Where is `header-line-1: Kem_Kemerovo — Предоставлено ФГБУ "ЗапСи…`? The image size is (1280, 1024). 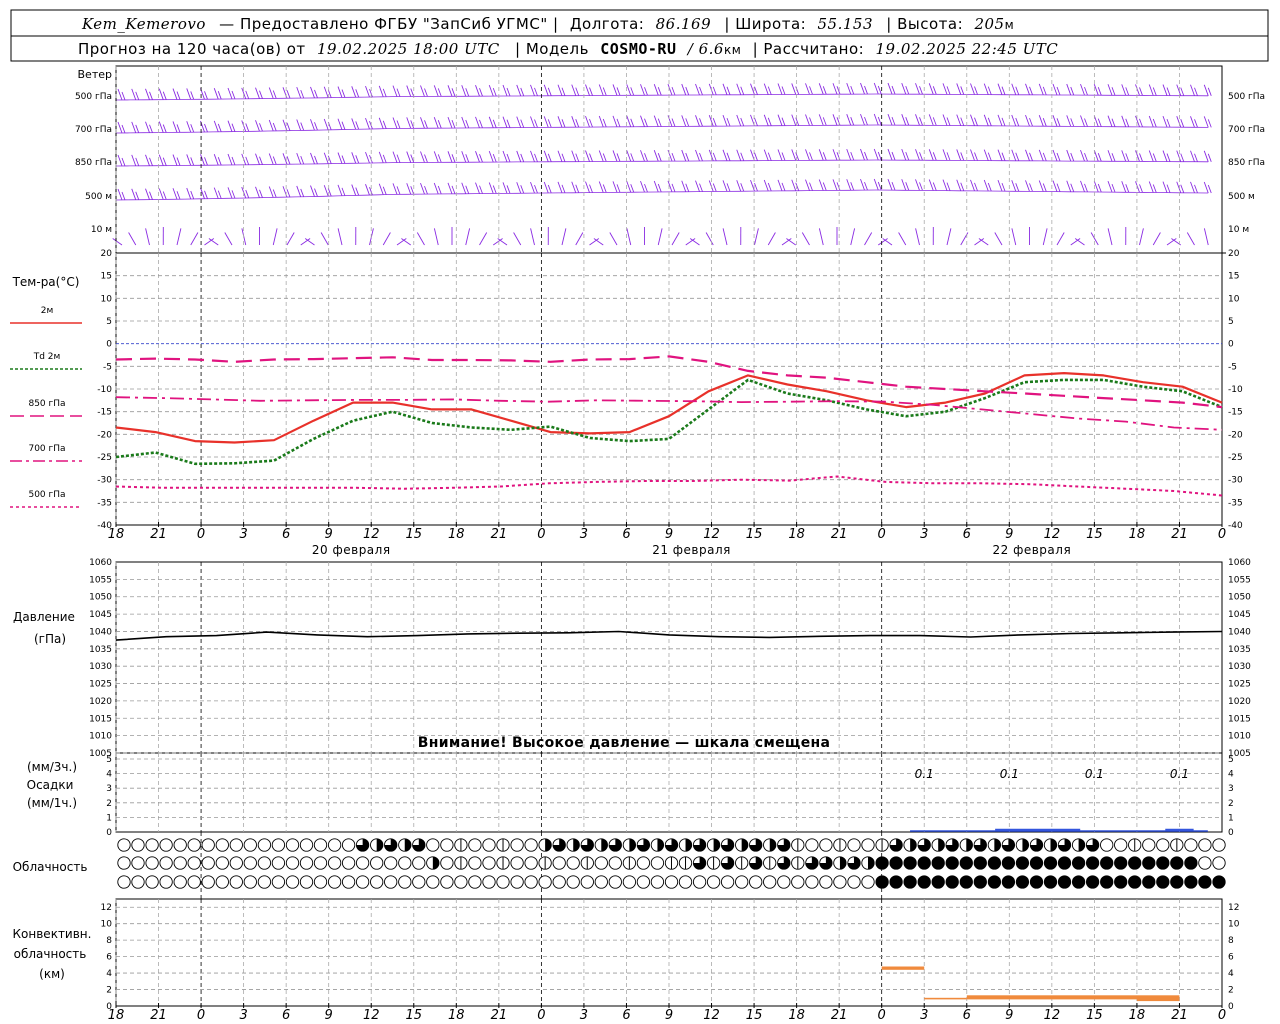 header-line-1: Kem_Kemerovo — Предоставлено ФГБУ "ЗапСи… is located at coordinates (547, 24).